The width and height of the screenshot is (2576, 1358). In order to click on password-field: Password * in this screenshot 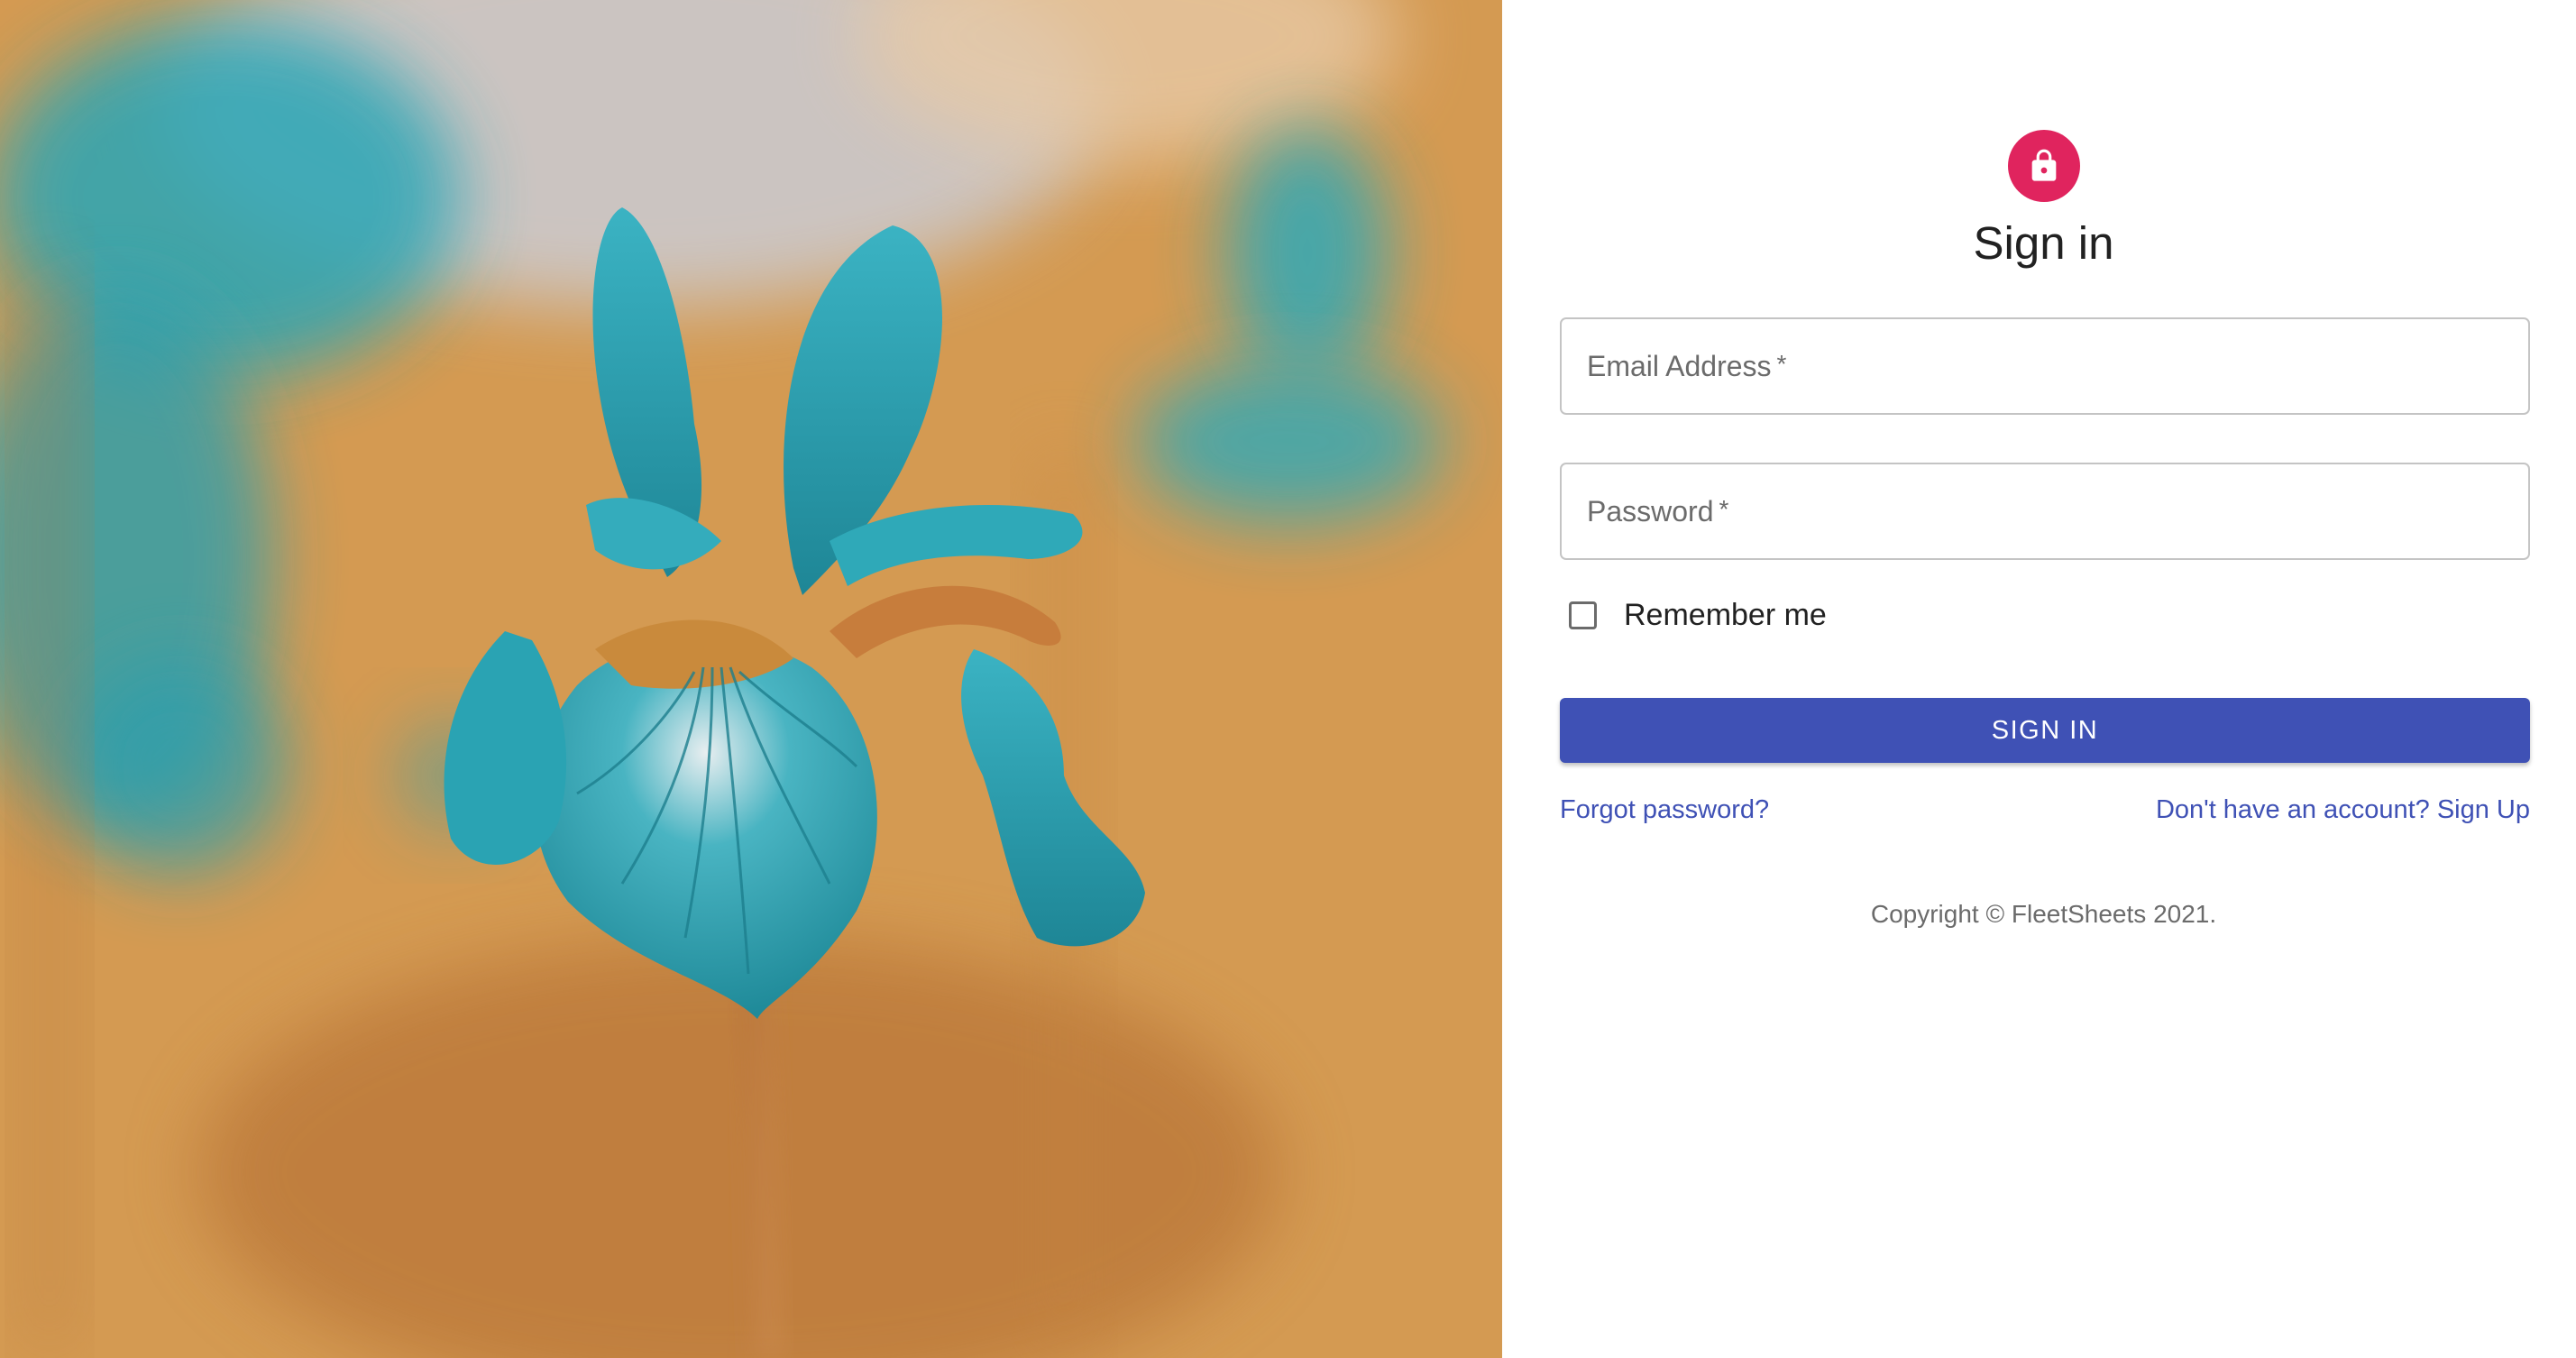, I will do `click(2045, 512)`.